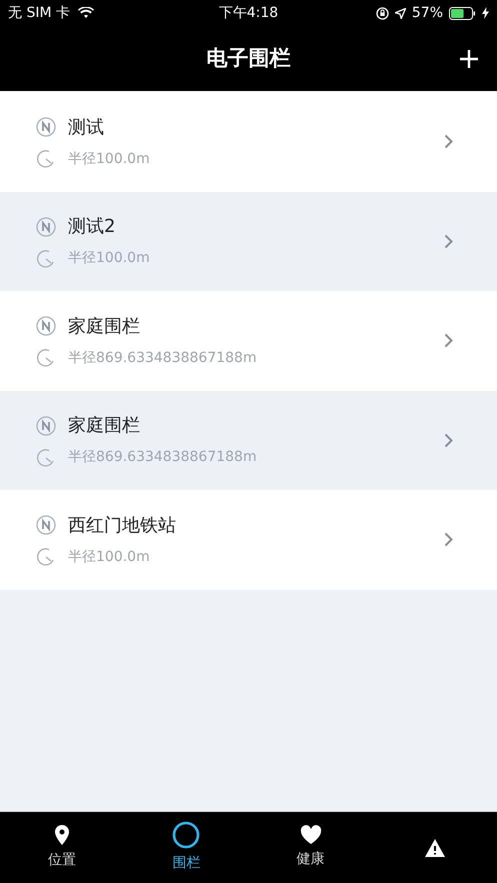 The width and height of the screenshot is (497, 883). What do you see at coordinates (248, 340) in the screenshot?
I see `fence-row: 家庭围栏 半径869.6334838867188m` at bounding box center [248, 340].